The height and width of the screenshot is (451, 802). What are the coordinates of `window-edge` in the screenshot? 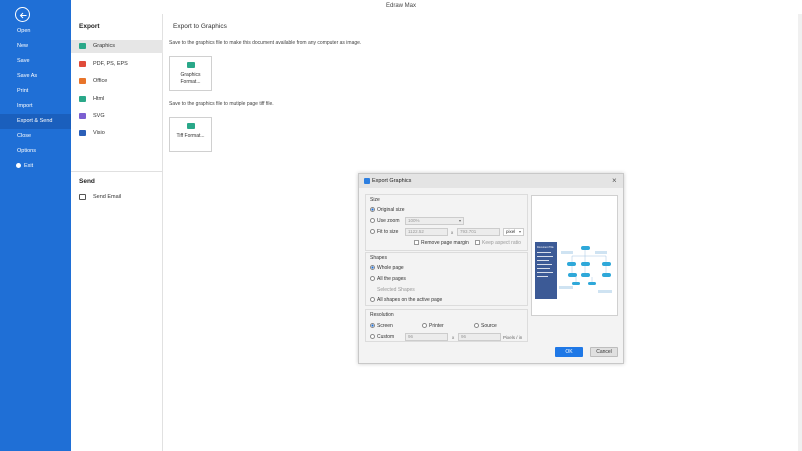 It's located at (800, 232).